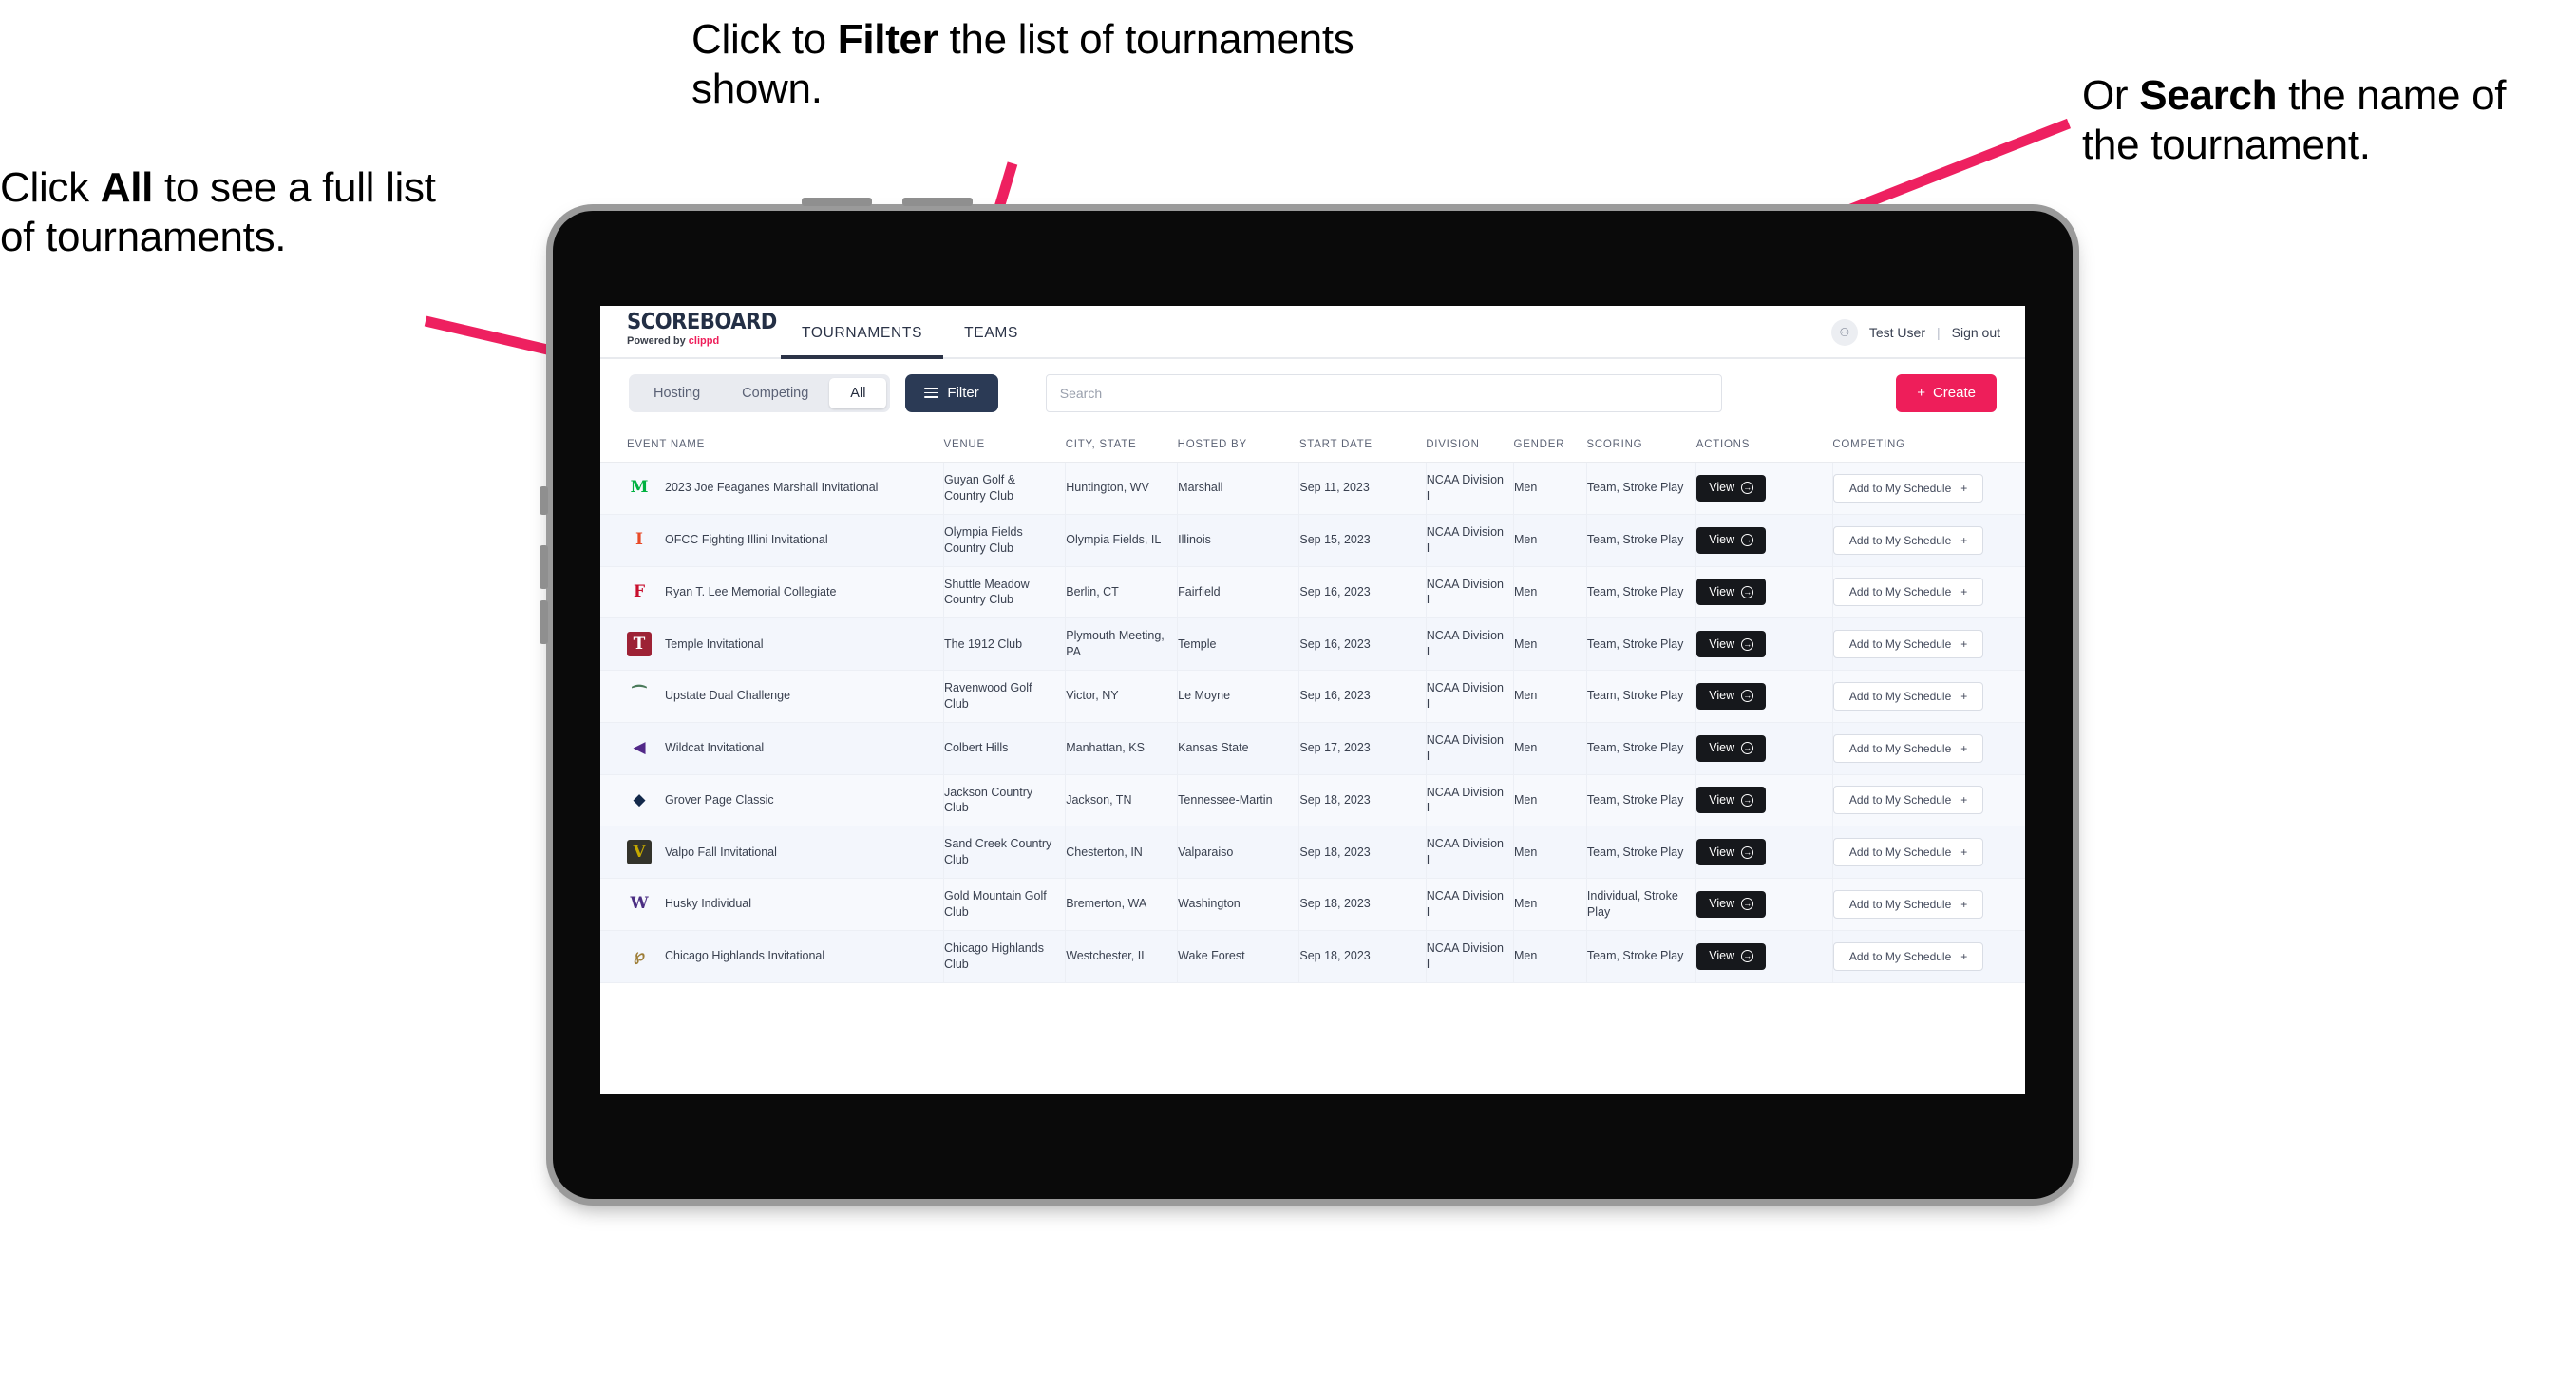 This screenshot has width=2576, height=1386. What do you see at coordinates (931, 393) in the screenshot?
I see `filter-icon` at bounding box center [931, 393].